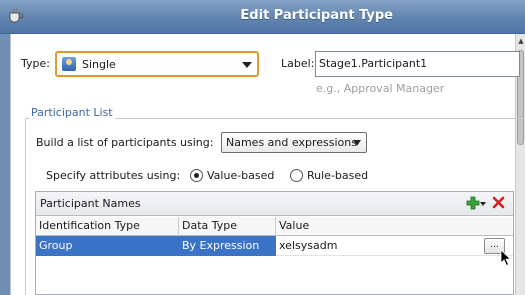 This screenshot has height=295, width=525. I want to click on table-header-bar: Participant Names, so click(274, 204).